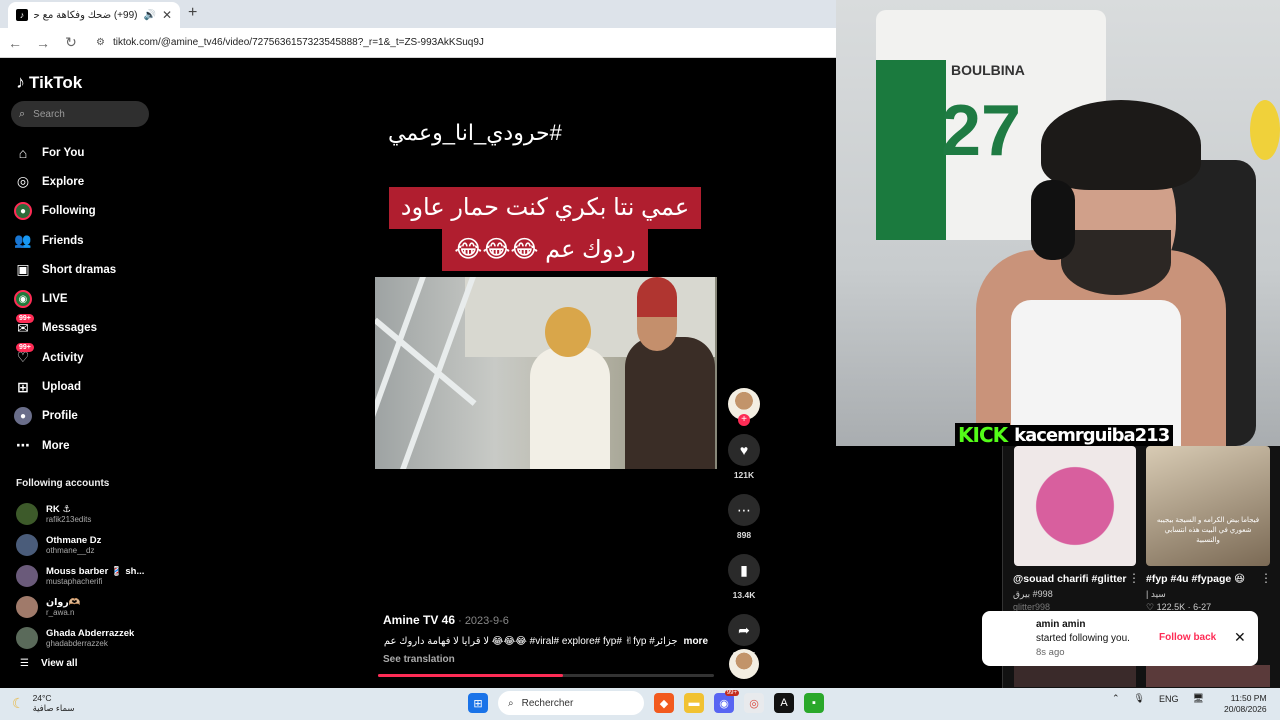 This screenshot has height=720, width=1280. I want to click on app-a-icon: A, so click(784, 703).